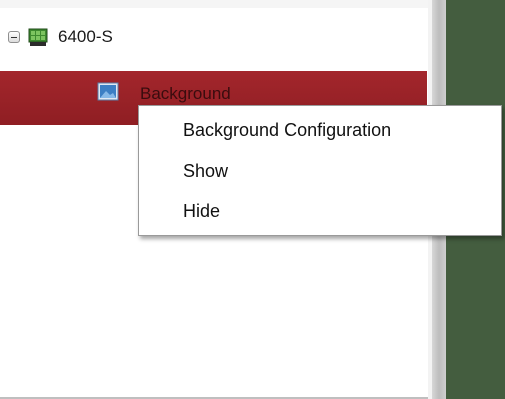  Describe the element at coordinates (205, 171) in the screenshot. I see `menu-item-show: Show` at that location.